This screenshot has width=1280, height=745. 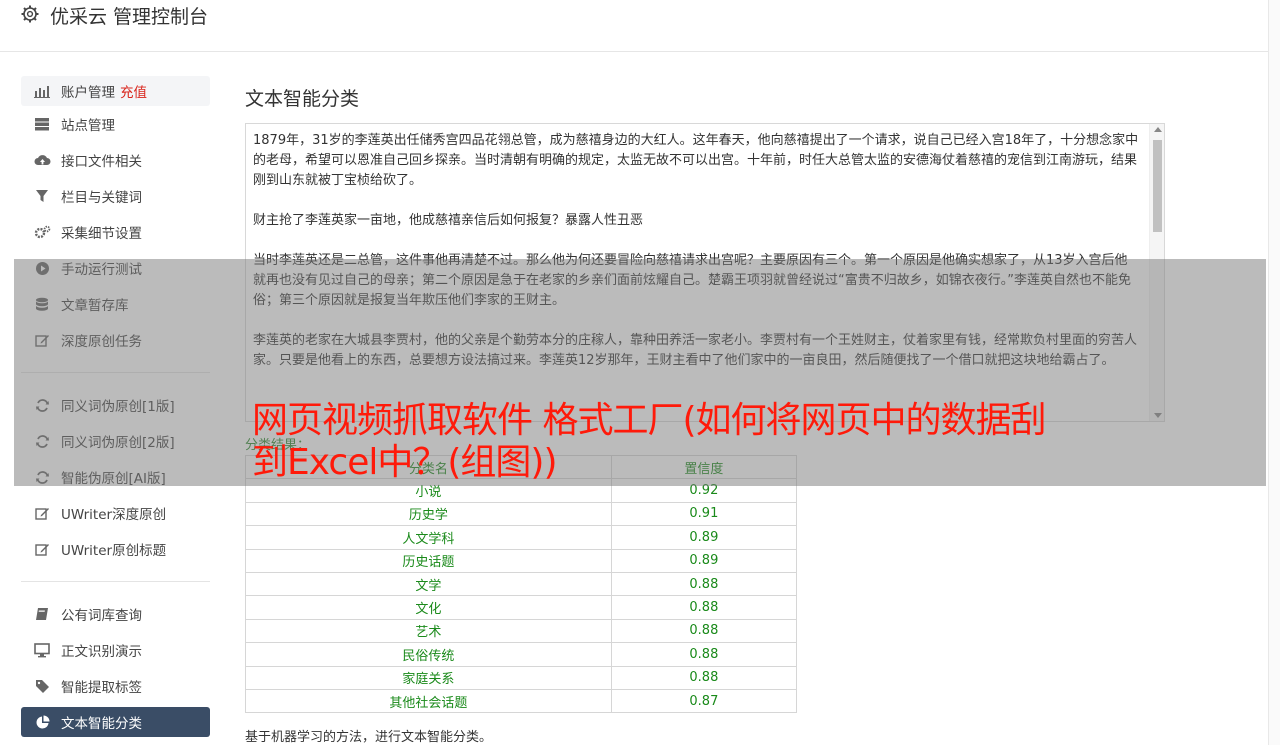 I want to click on category-cell: 文化, so click(x=428, y=607).